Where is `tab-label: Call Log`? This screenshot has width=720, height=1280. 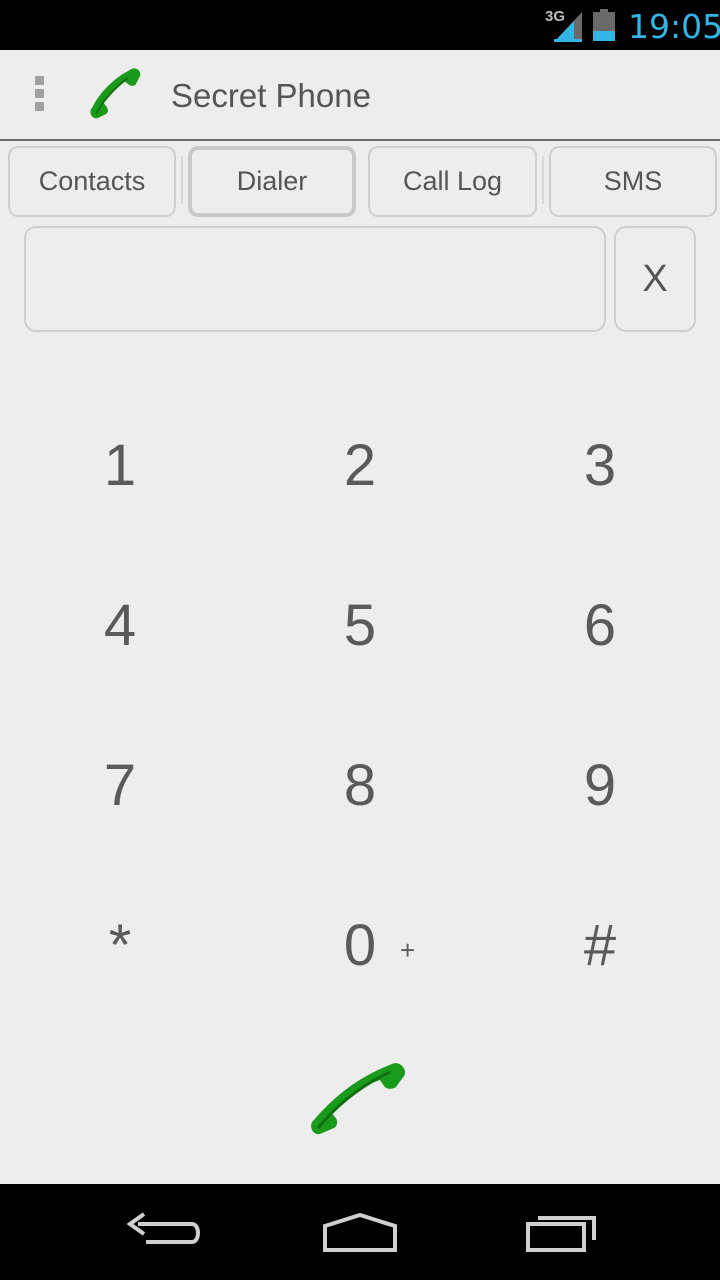
tab-label: Call Log is located at coordinates (452, 181).